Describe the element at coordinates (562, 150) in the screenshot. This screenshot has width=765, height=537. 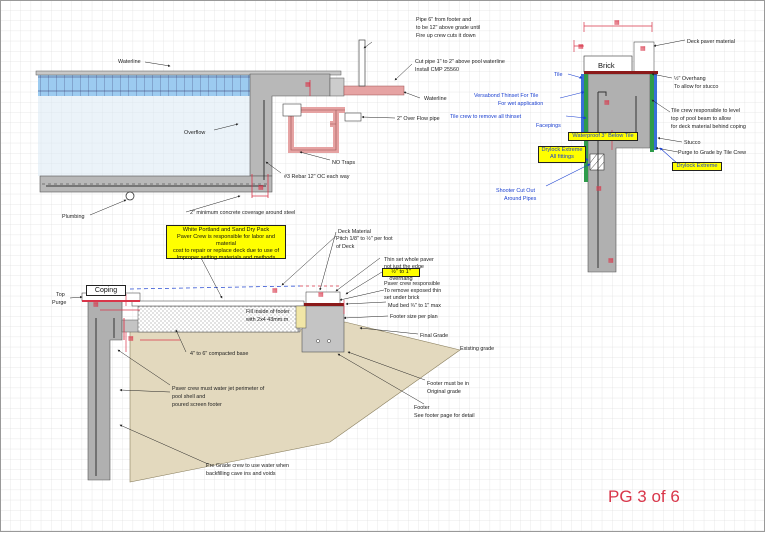
I see `drylock-fittings-line-1: Drylock Extreme` at that location.